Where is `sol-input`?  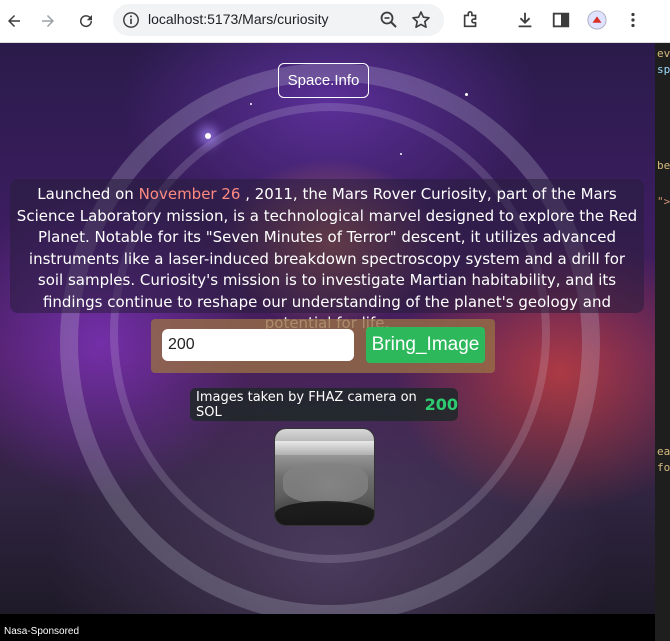
sol-input is located at coordinates (258, 345).